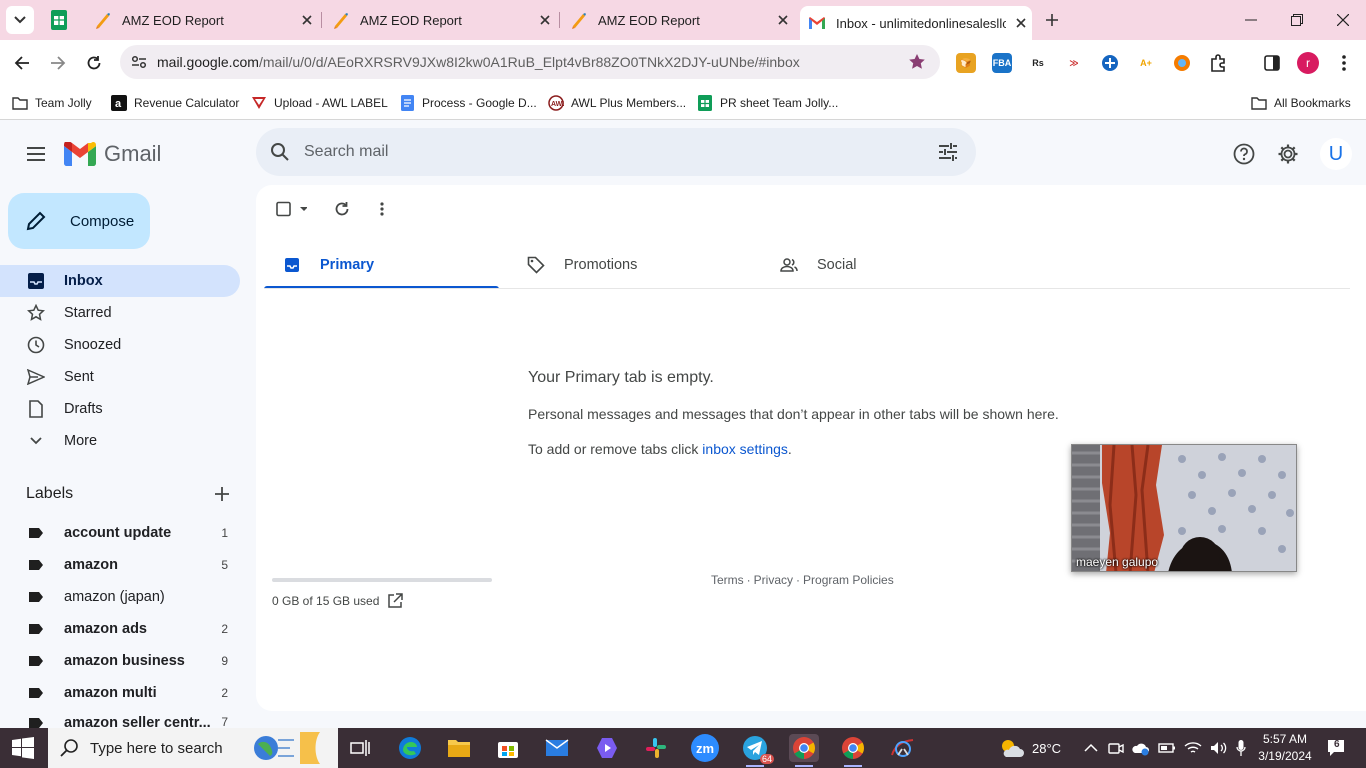  What do you see at coordinates (319, 103) in the screenshot?
I see `bookmark-upload-awl-label: Upload - AWL LABEL` at bounding box center [319, 103].